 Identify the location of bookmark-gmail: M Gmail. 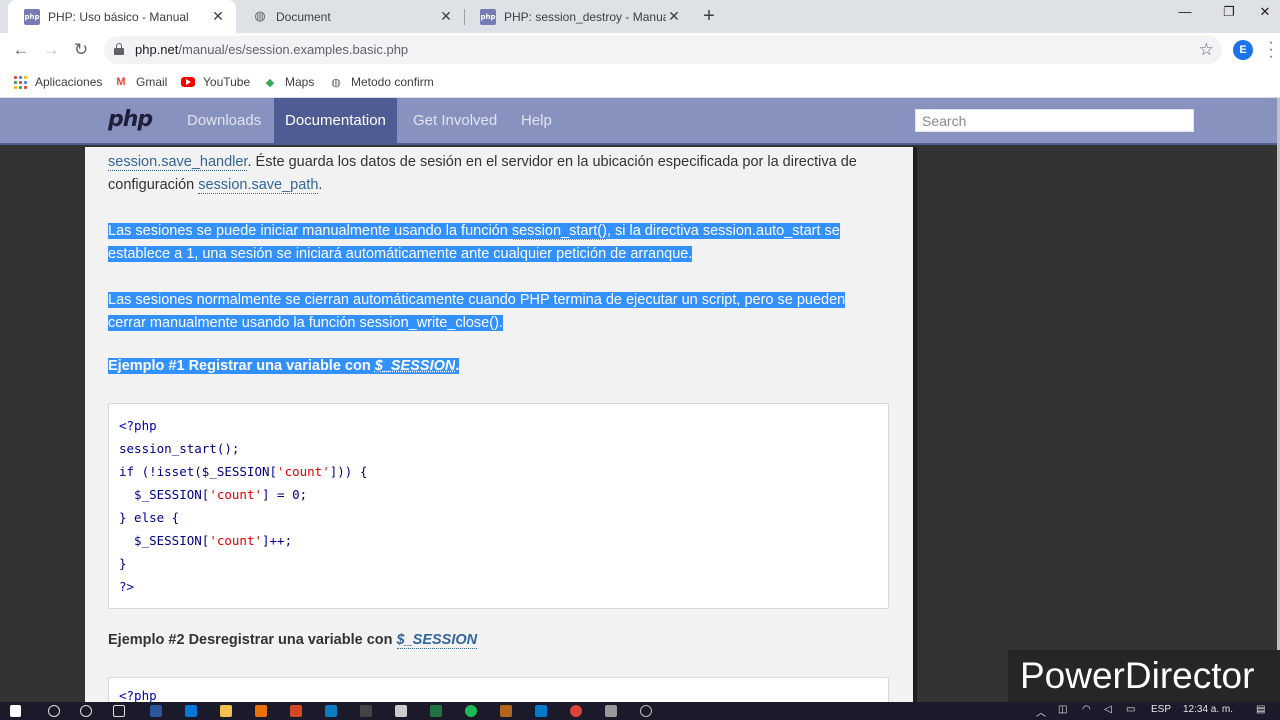
(140, 82).